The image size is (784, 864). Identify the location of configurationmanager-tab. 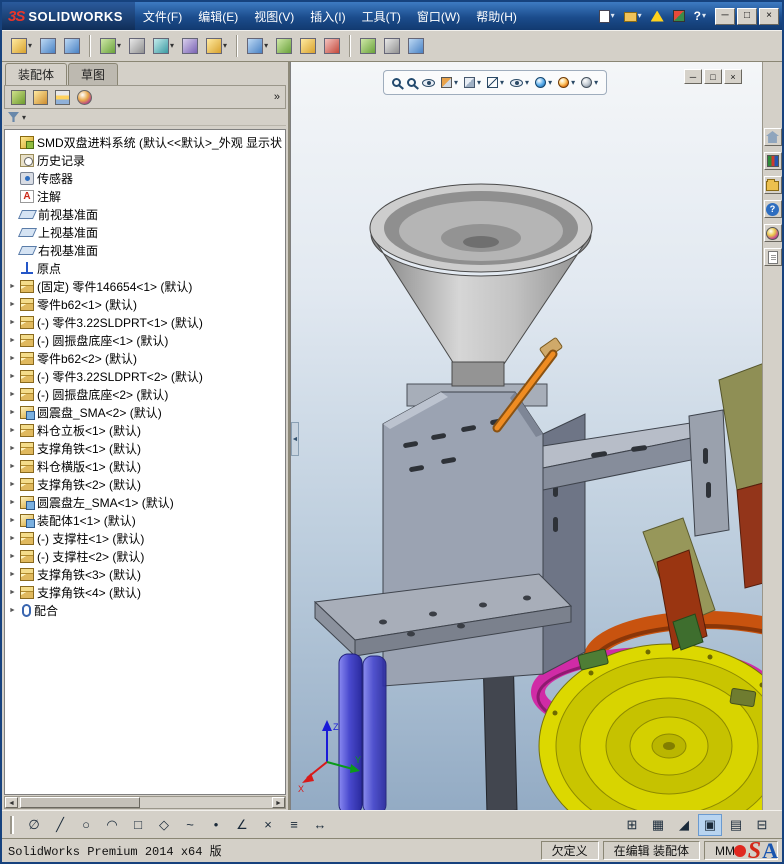
(62, 97).